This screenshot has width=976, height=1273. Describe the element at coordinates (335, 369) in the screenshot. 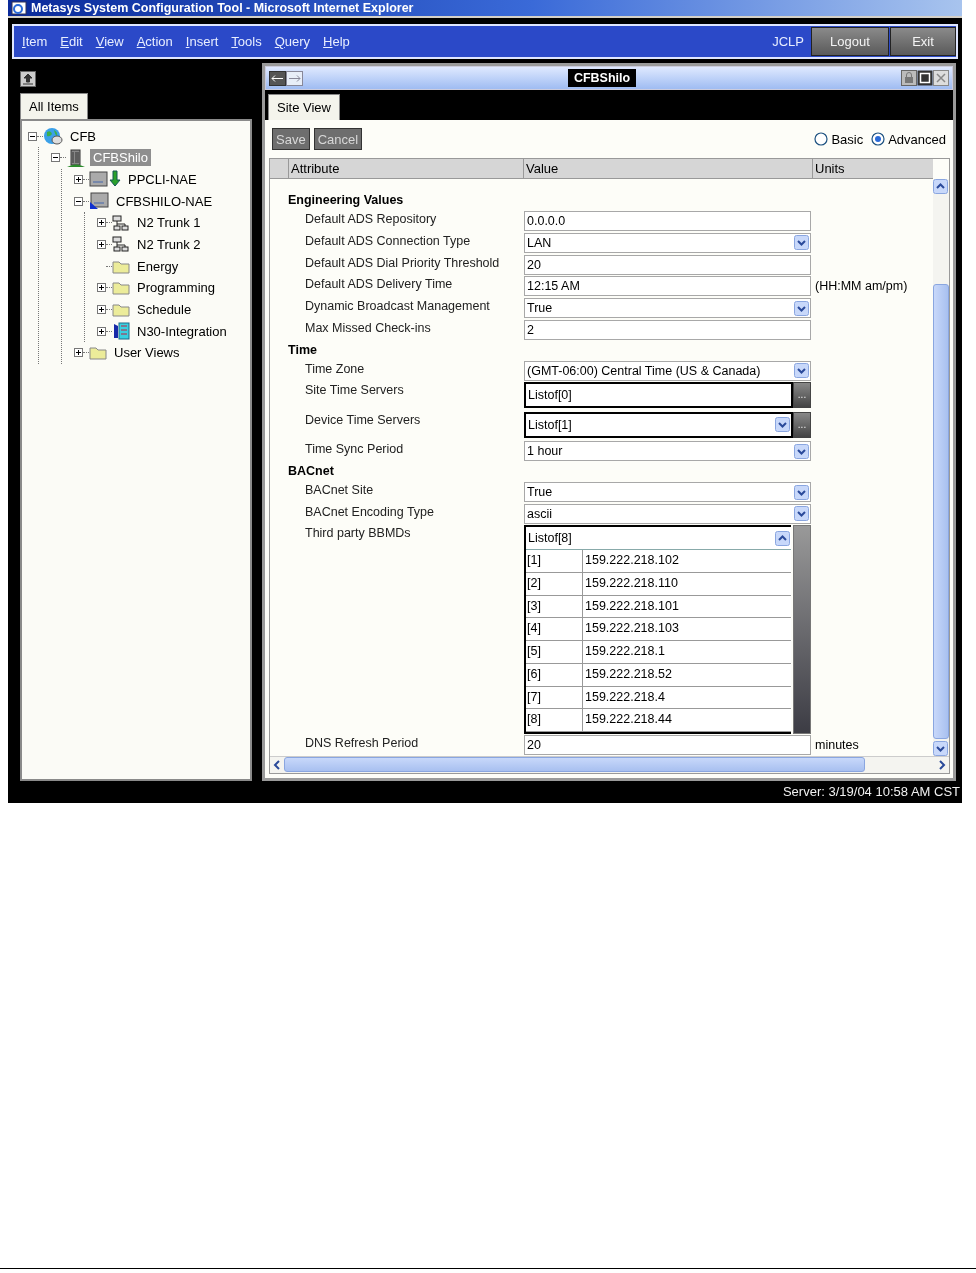

I see `attribute-label: Time Zone` at that location.